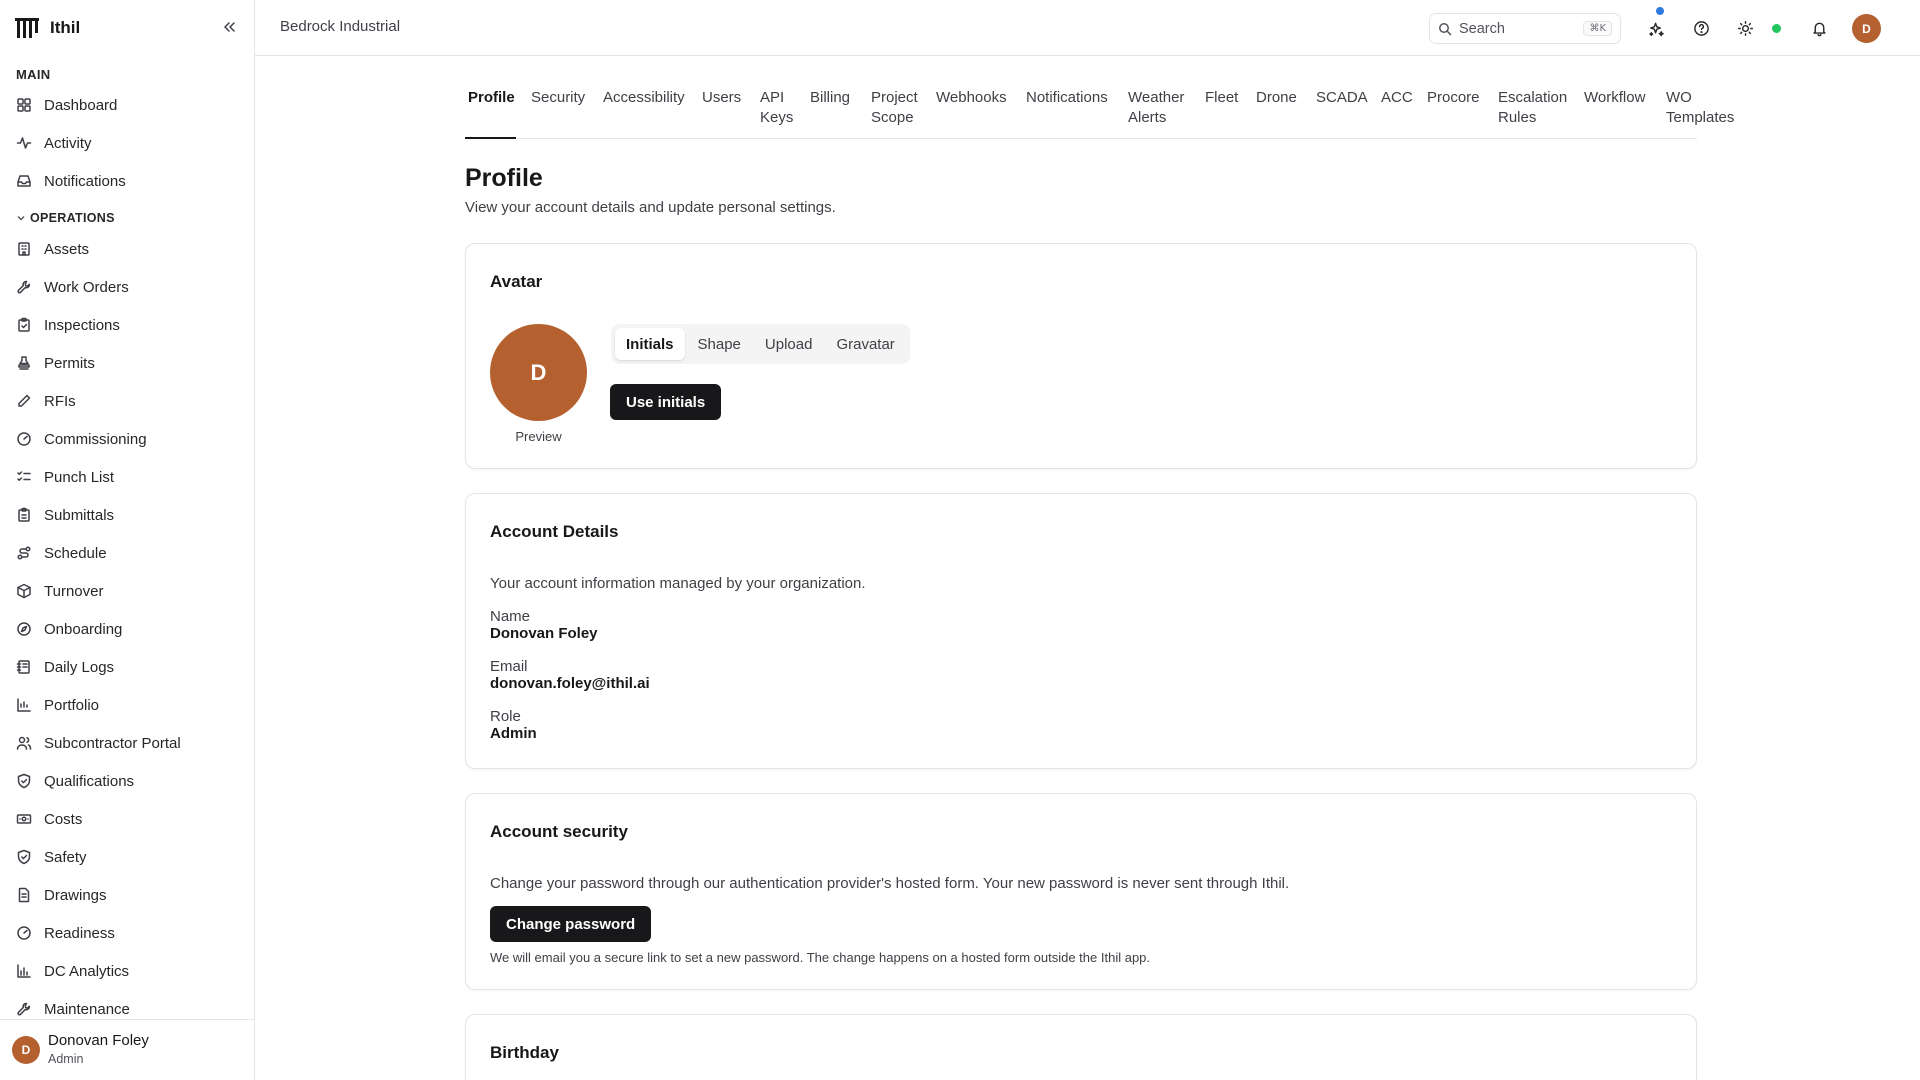  What do you see at coordinates (504, 178) in the screenshot?
I see `page-title: Profile` at bounding box center [504, 178].